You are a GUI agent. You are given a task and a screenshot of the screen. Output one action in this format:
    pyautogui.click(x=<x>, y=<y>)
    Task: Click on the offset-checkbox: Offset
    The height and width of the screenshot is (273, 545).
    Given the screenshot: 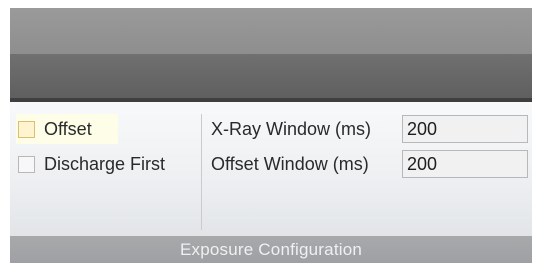 What is the action you would take?
    pyautogui.click(x=67, y=129)
    